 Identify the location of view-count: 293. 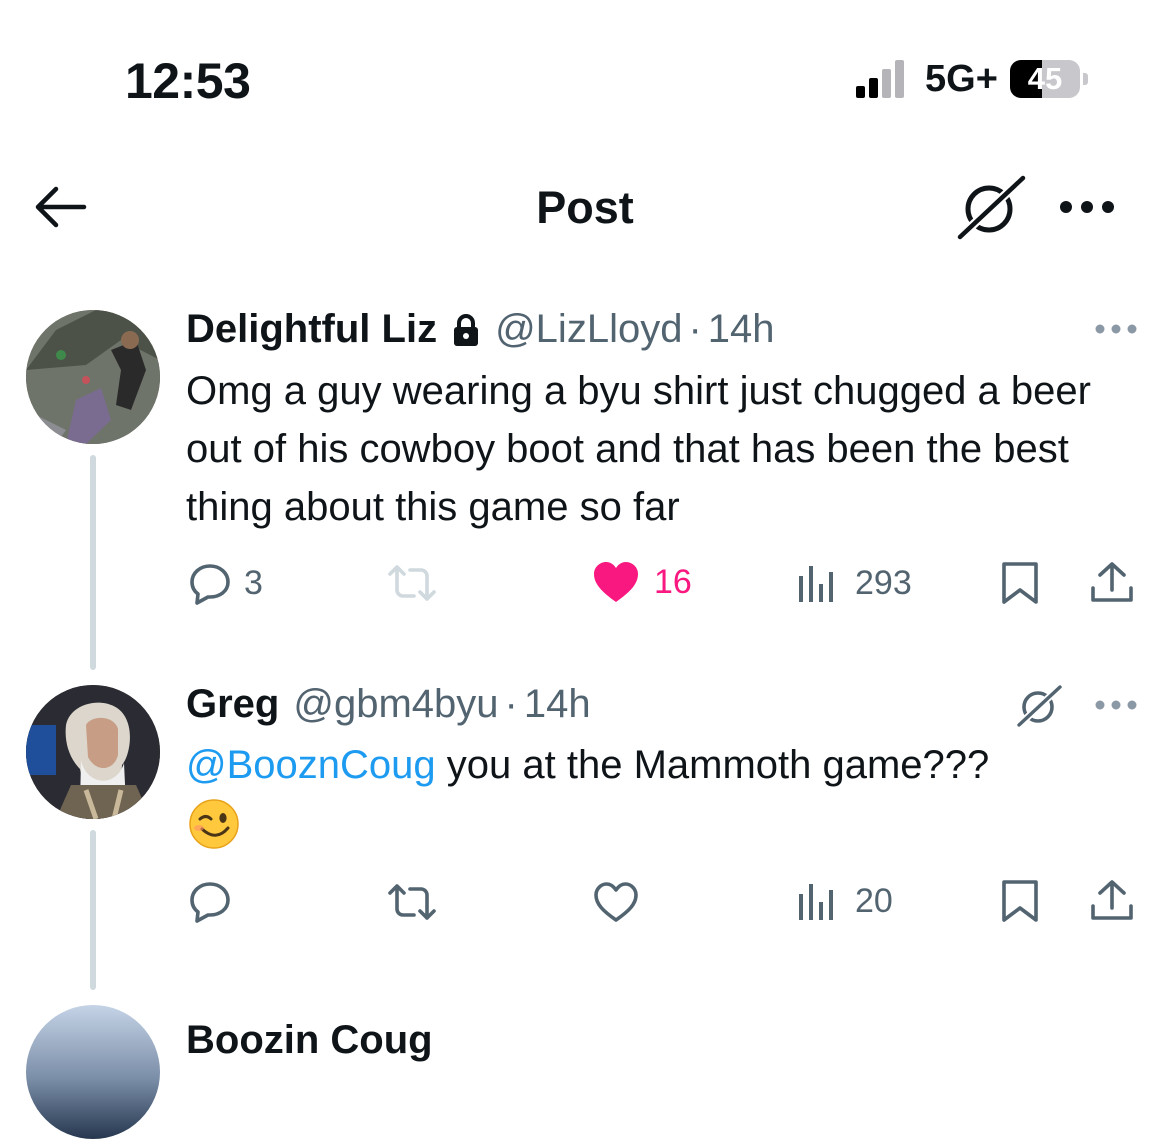
(883, 582).